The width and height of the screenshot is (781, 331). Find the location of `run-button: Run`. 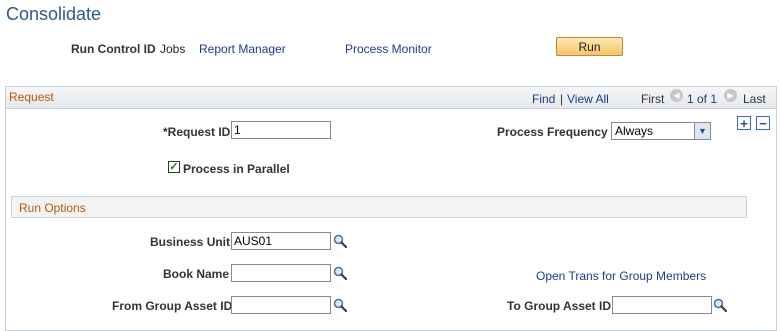

run-button: Run is located at coordinates (589, 46).